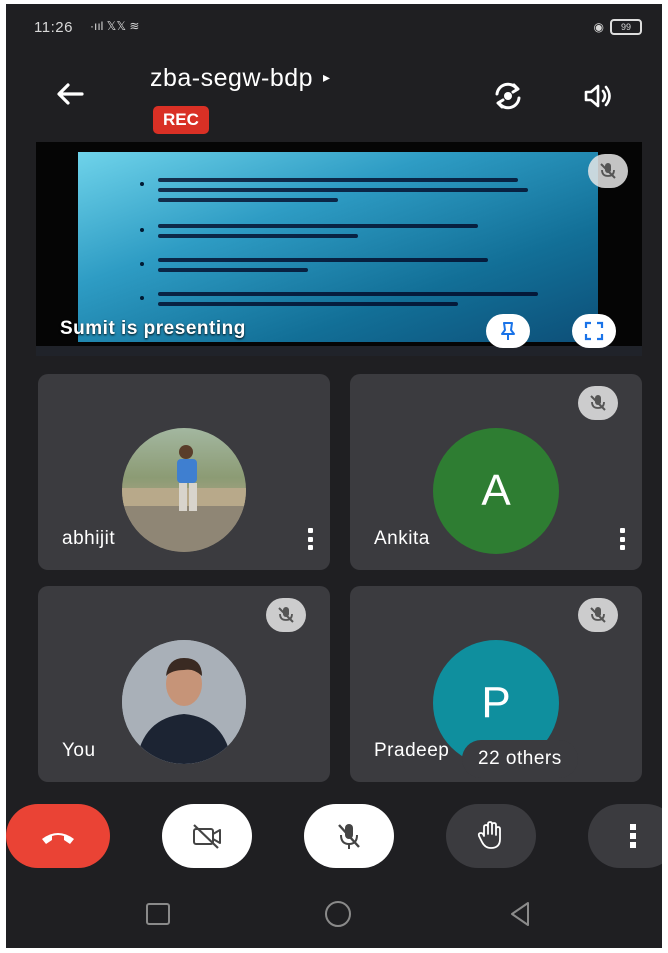  I want to click on call-controls, so click(334, 839).